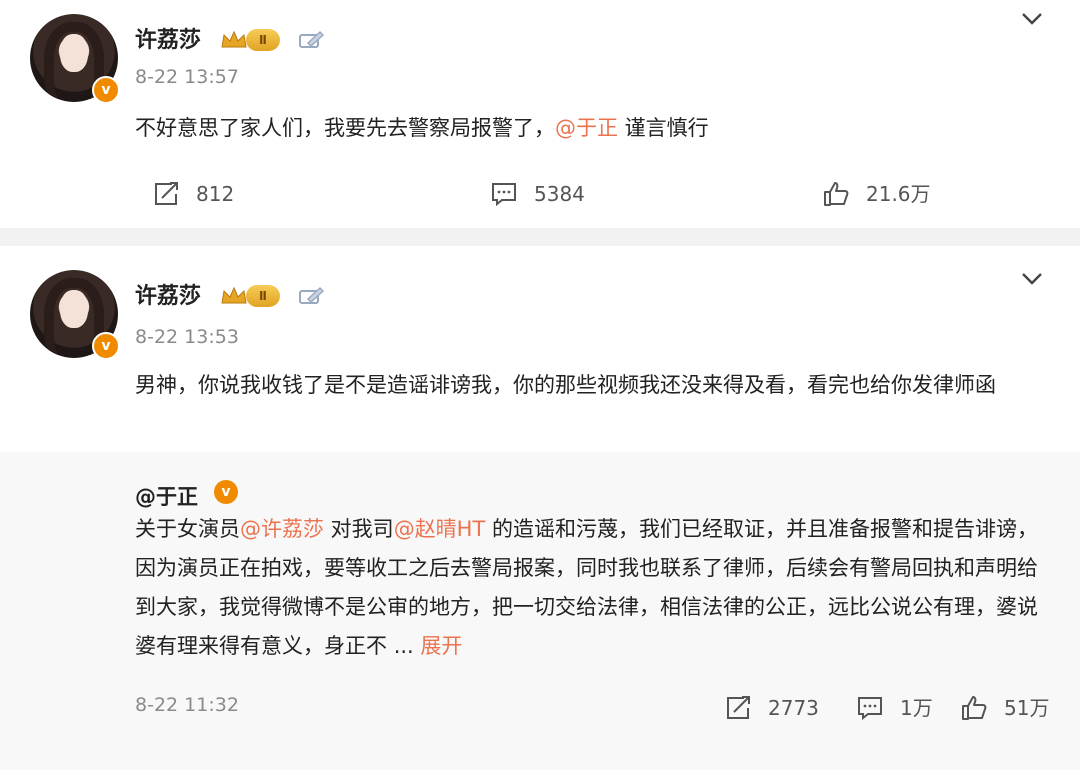  What do you see at coordinates (187, 529) in the screenshot?
I see `original-text-segment: 关于女演员` at bounding box center [187, 529].